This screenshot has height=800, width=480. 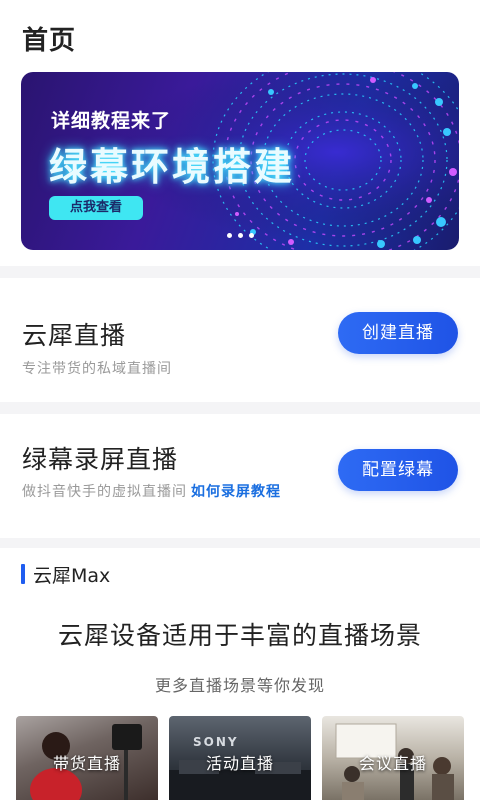 I want to click on card-subtitle-row: 做抖音快手的虚拟直播间 如何录屏教程, so click(x=151, y=491).